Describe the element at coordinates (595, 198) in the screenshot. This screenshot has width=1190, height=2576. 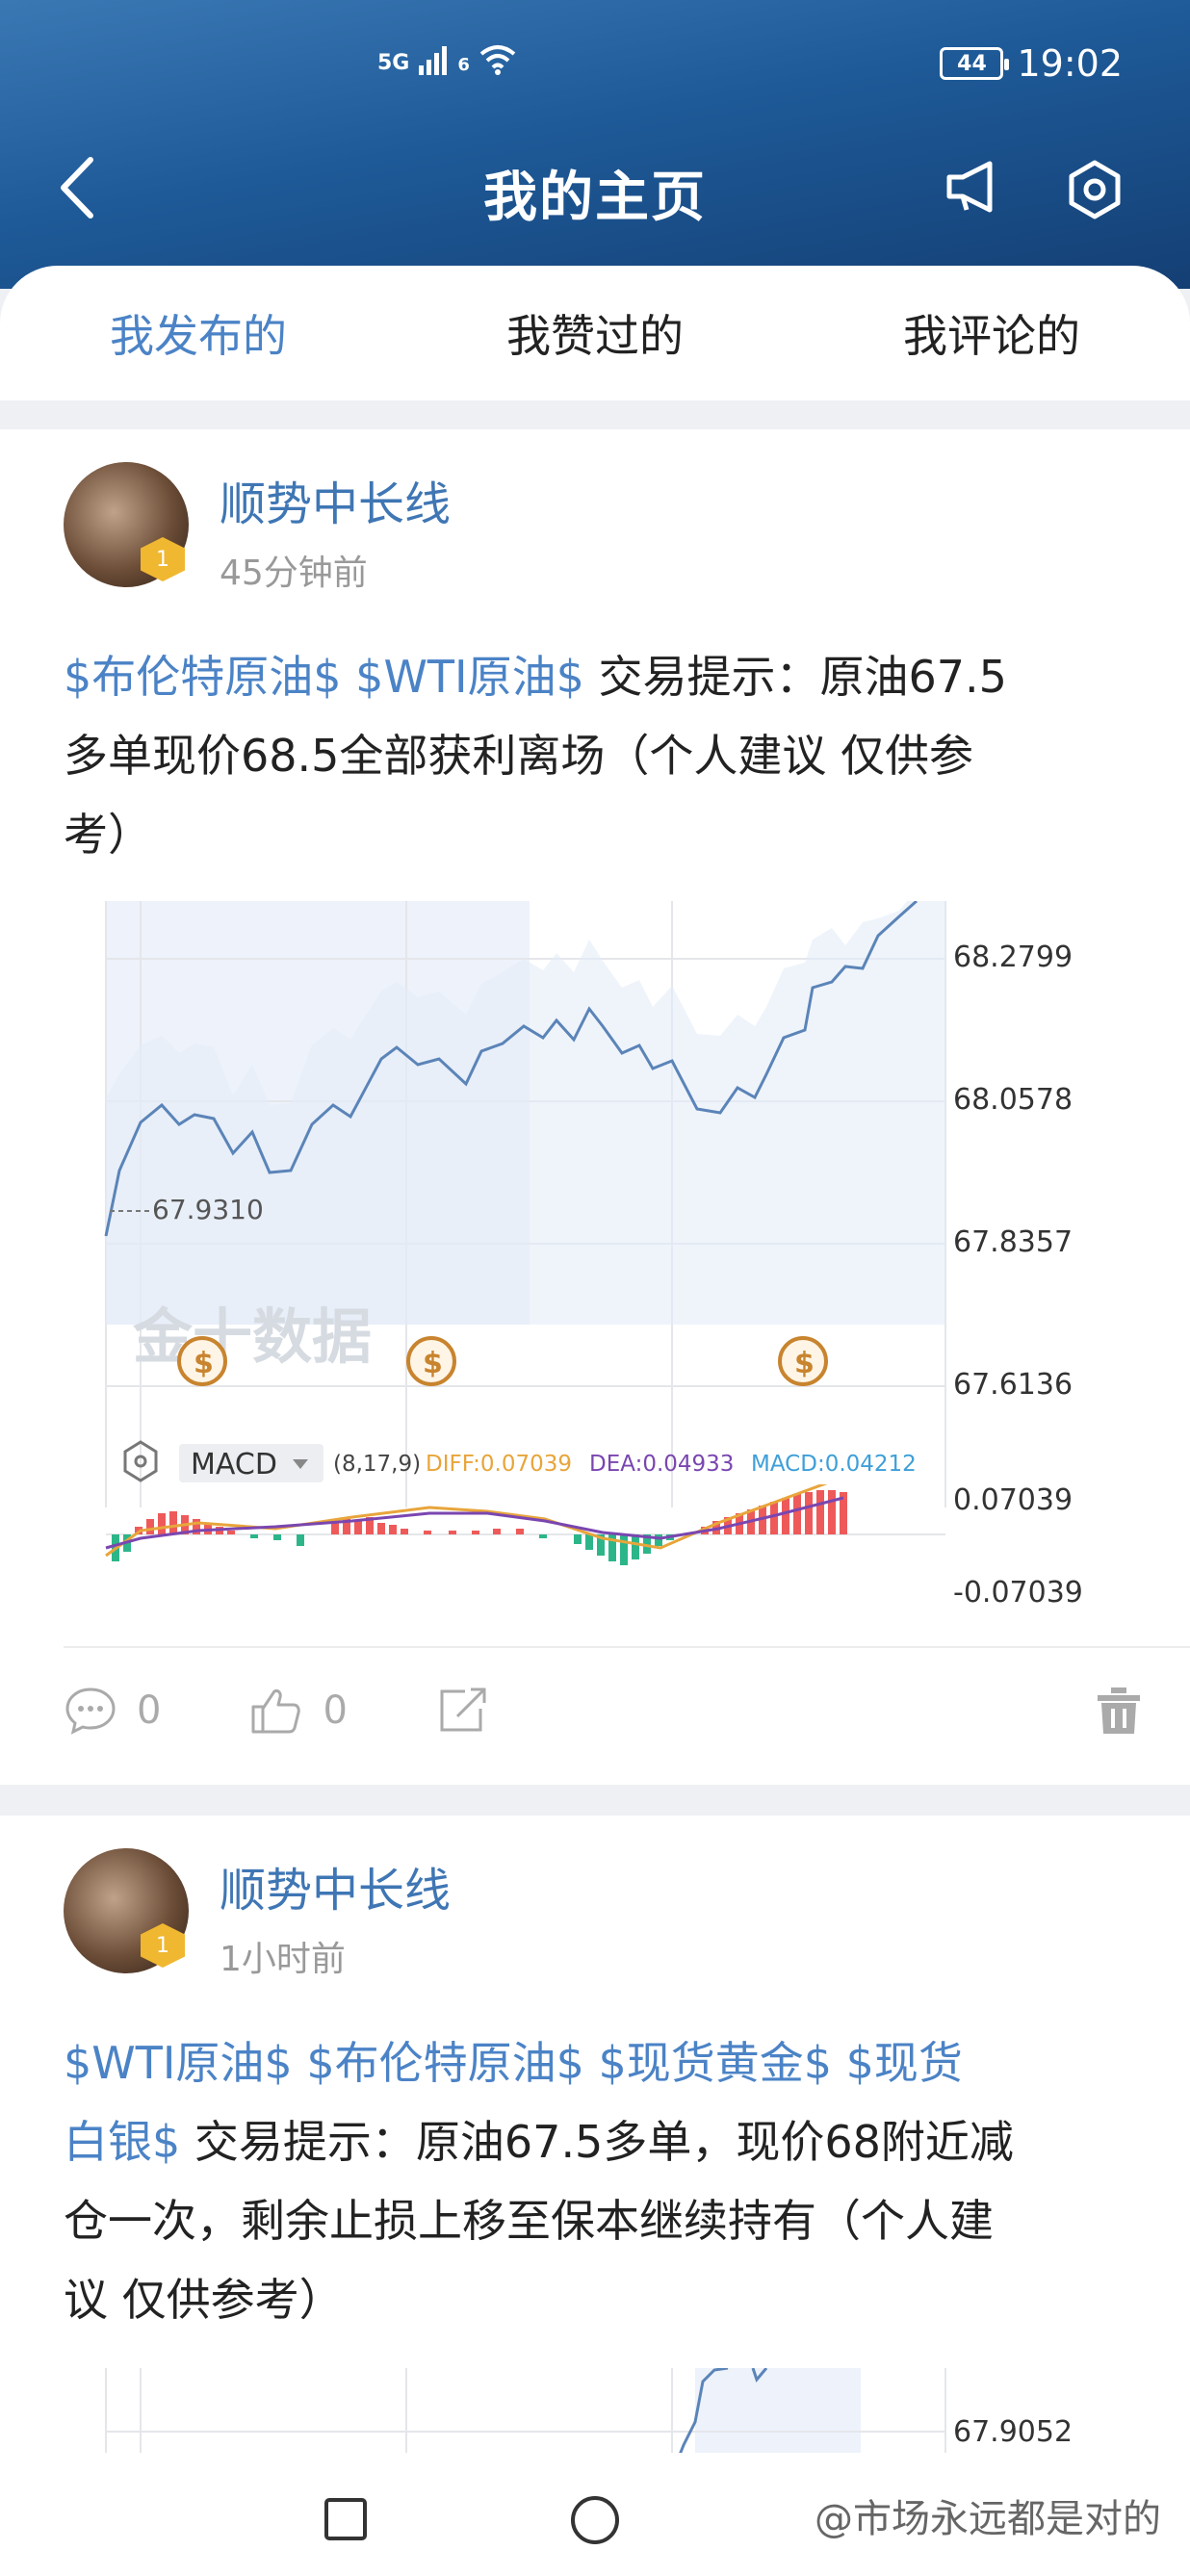
I see `page-title: 我的主页` at that location.